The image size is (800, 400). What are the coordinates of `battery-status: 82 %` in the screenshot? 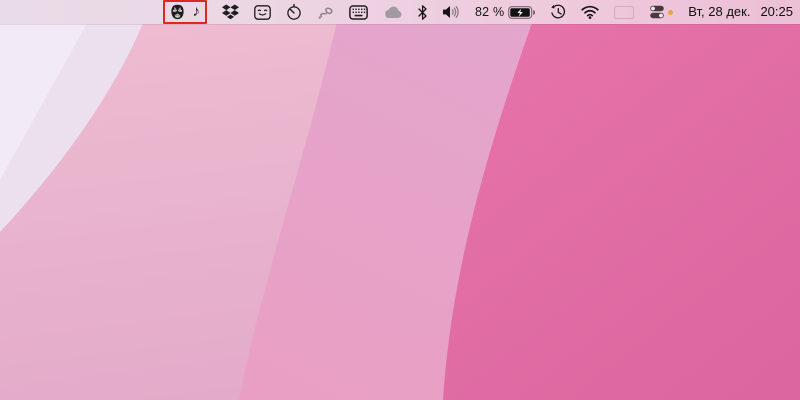 It's located at (505, 12).